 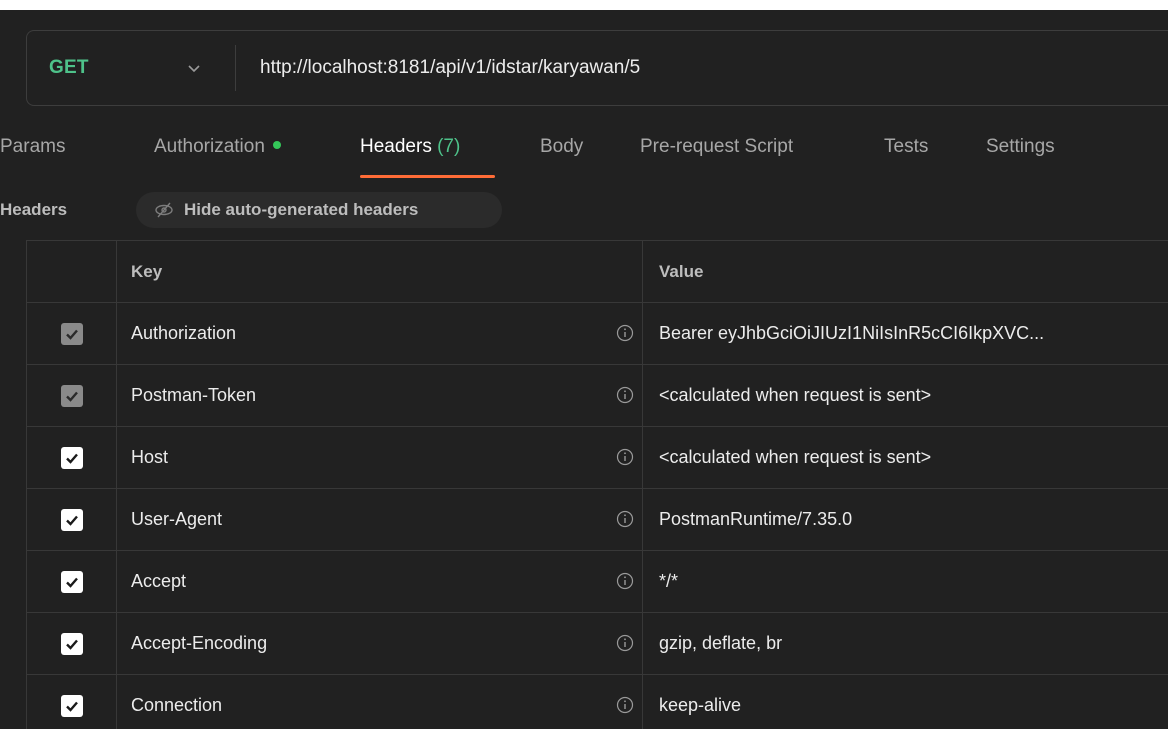 What do you see at coordinates (905, 702) in the screenshot?
I see `row-value: keep-alive` at bounding box center [905, 702].